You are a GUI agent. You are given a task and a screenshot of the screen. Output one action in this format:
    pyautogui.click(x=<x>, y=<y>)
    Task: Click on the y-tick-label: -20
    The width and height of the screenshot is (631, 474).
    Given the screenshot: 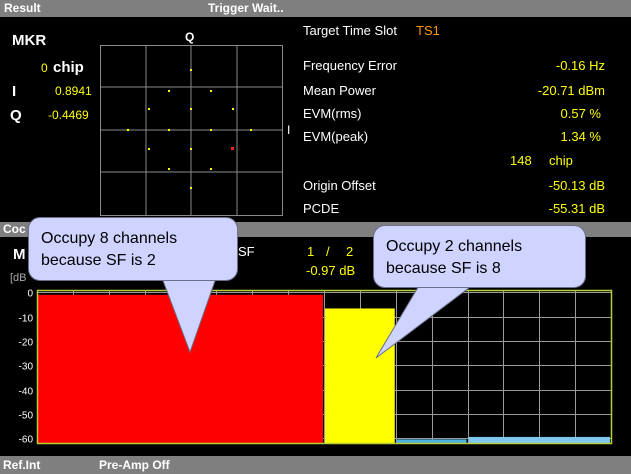 What is the action you would take?
    pyautogui.click(x=26, y=343)
    